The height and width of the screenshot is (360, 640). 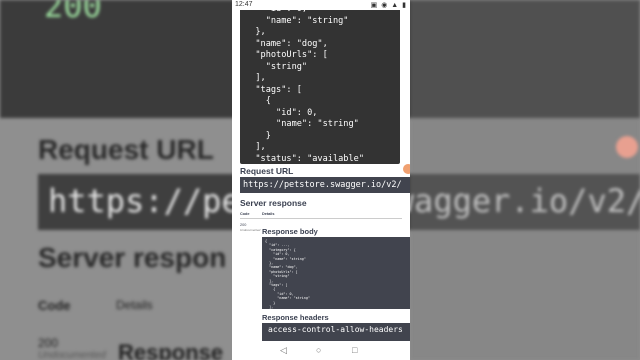 I want to click on server-response-label: Server response, so click(x=273, y=203).